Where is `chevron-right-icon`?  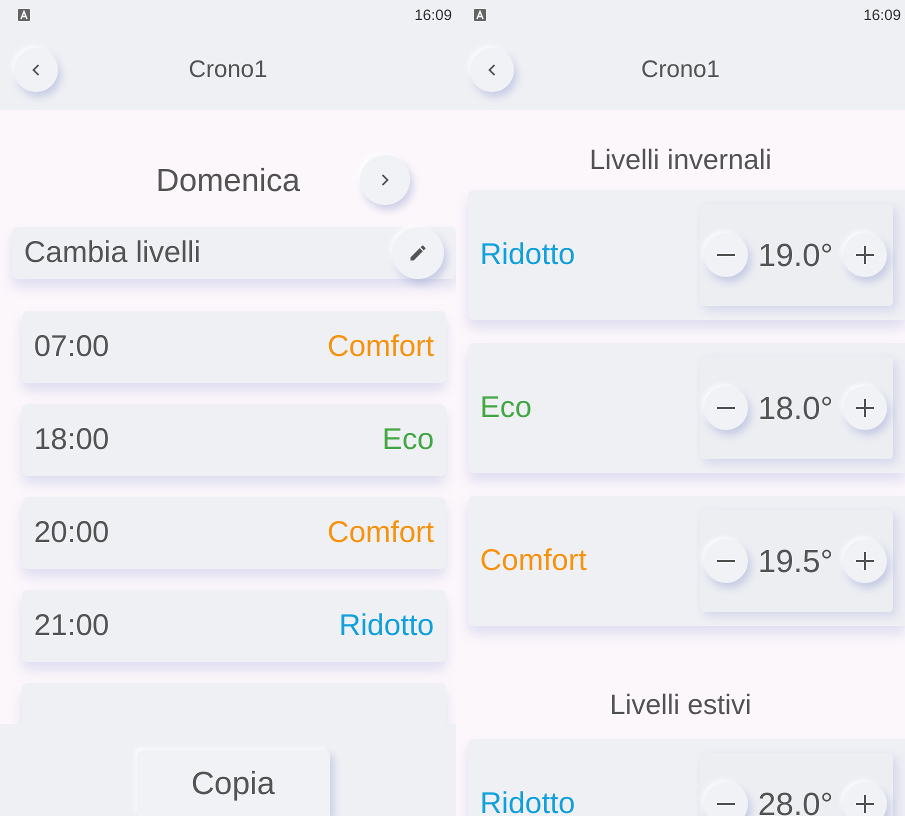
chevron-right-icon is located at coordinates (385, 180).